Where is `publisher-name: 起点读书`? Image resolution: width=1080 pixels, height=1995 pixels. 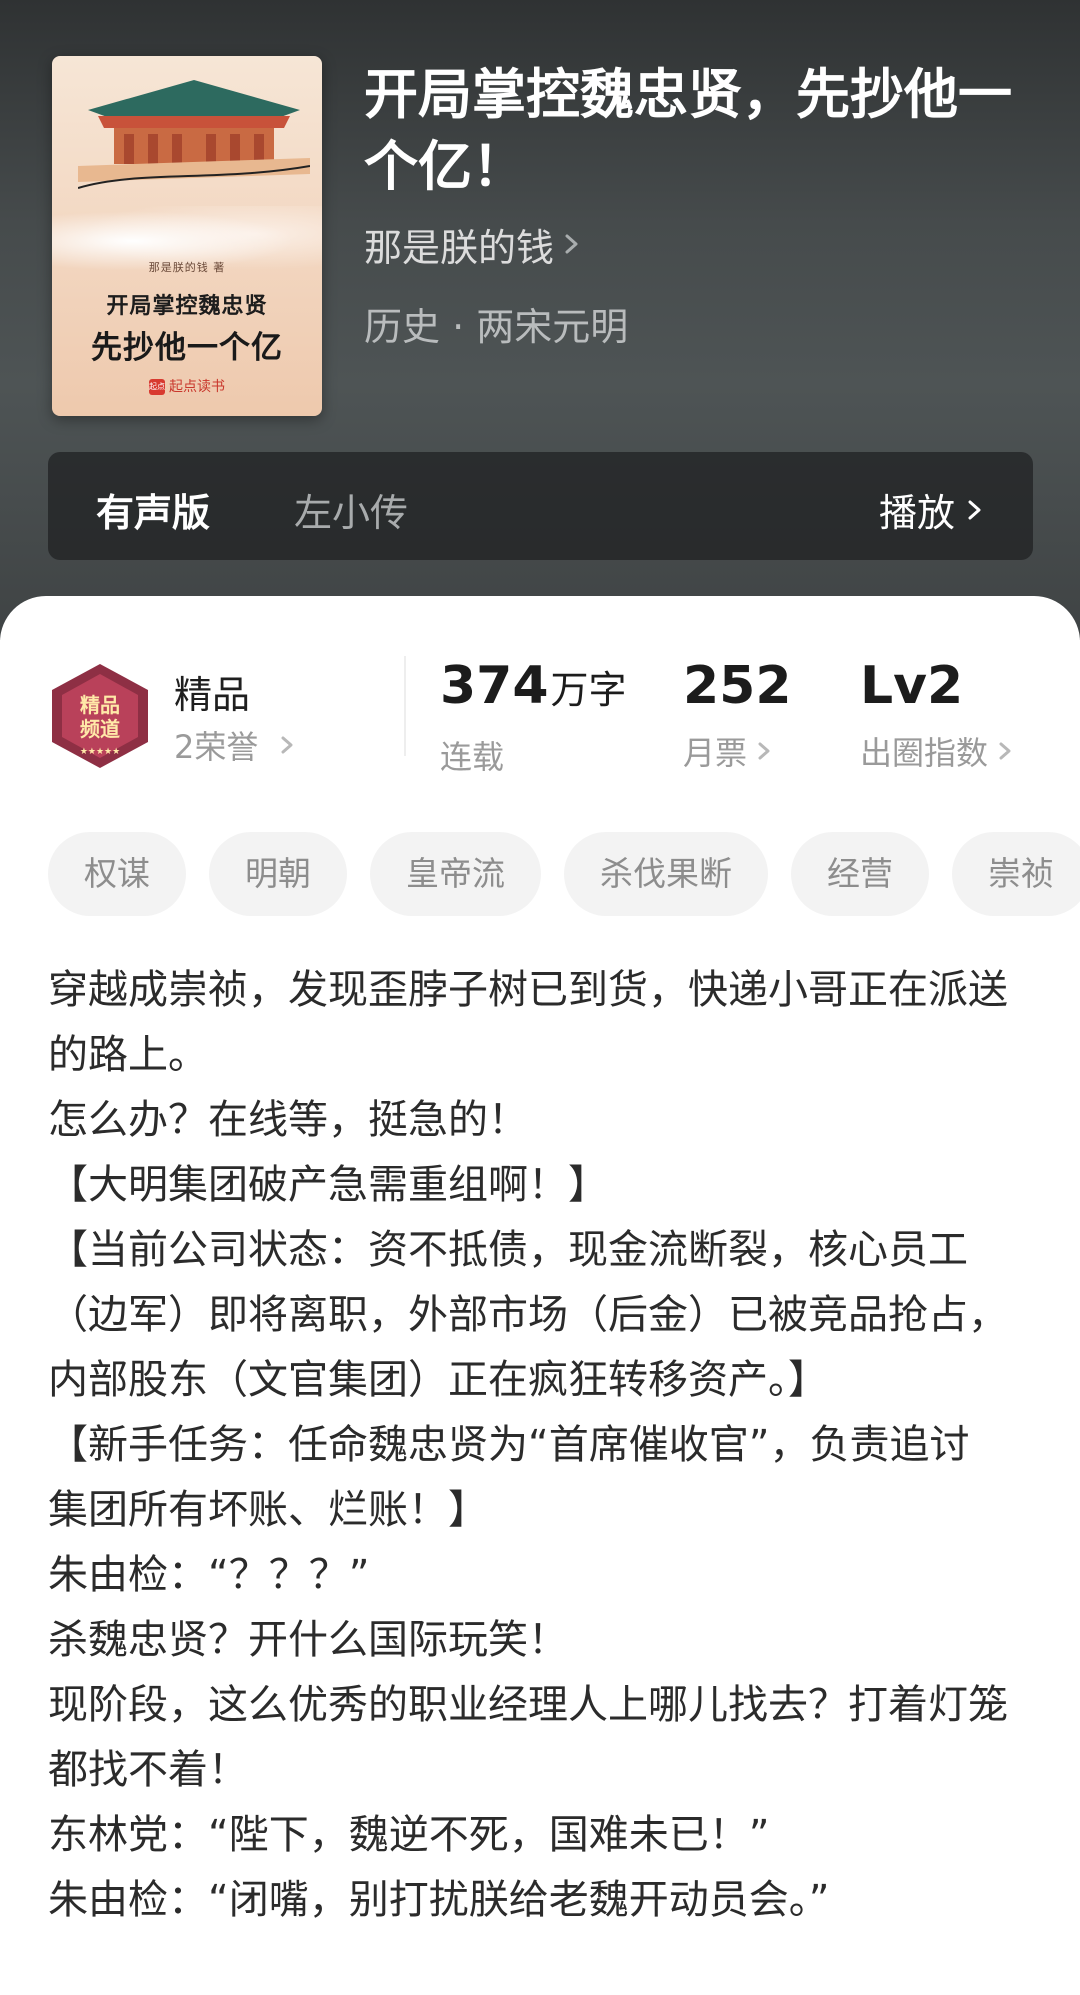
publisher-name: 起点读书 is located at coordinates (197, 387).